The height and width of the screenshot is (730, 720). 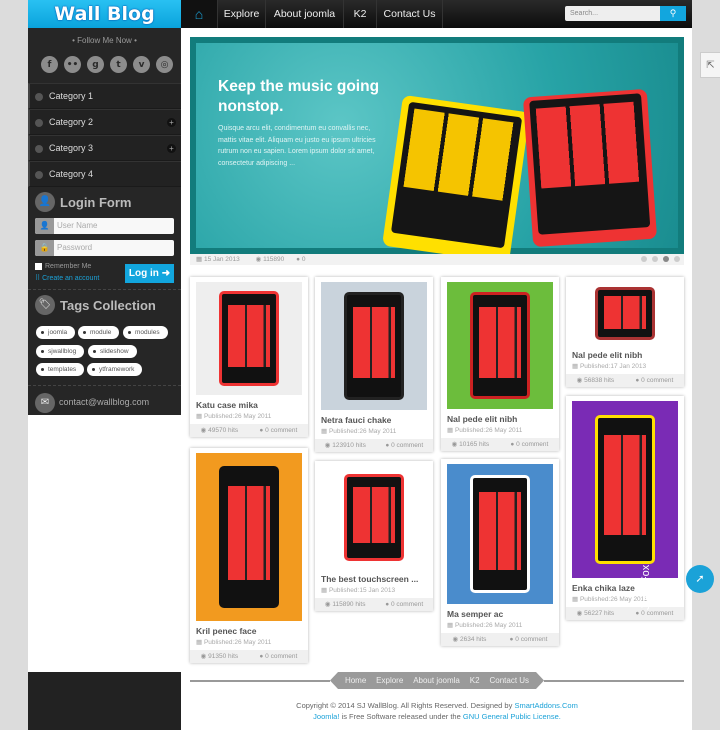 What do you see at coordinates (545, 705) in the screenshot?
I see `smartaddons-link: SmartAddons.Com` at bounding box center [545, 705].